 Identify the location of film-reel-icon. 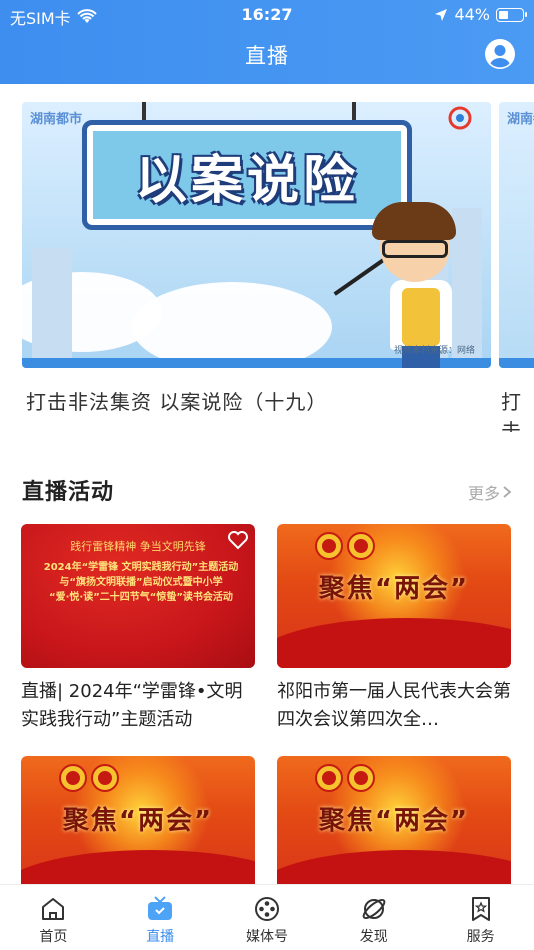
(266, 909).